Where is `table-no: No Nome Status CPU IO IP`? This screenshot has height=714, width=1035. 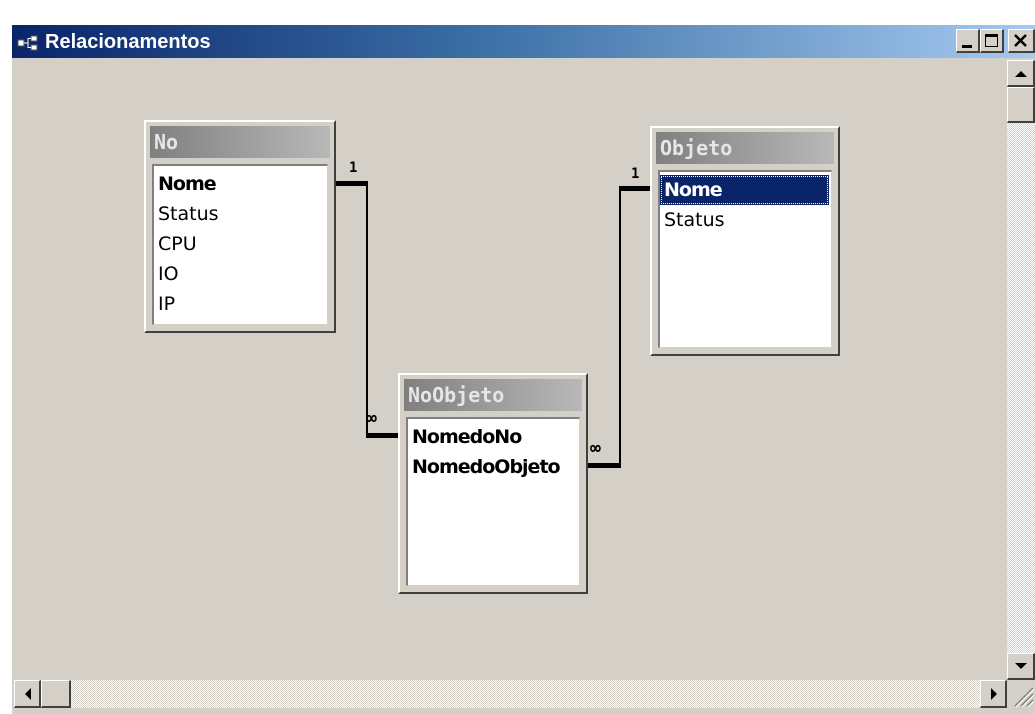 table-no: No Nome Status CPU IO IP is located at coordinates (240, 226).